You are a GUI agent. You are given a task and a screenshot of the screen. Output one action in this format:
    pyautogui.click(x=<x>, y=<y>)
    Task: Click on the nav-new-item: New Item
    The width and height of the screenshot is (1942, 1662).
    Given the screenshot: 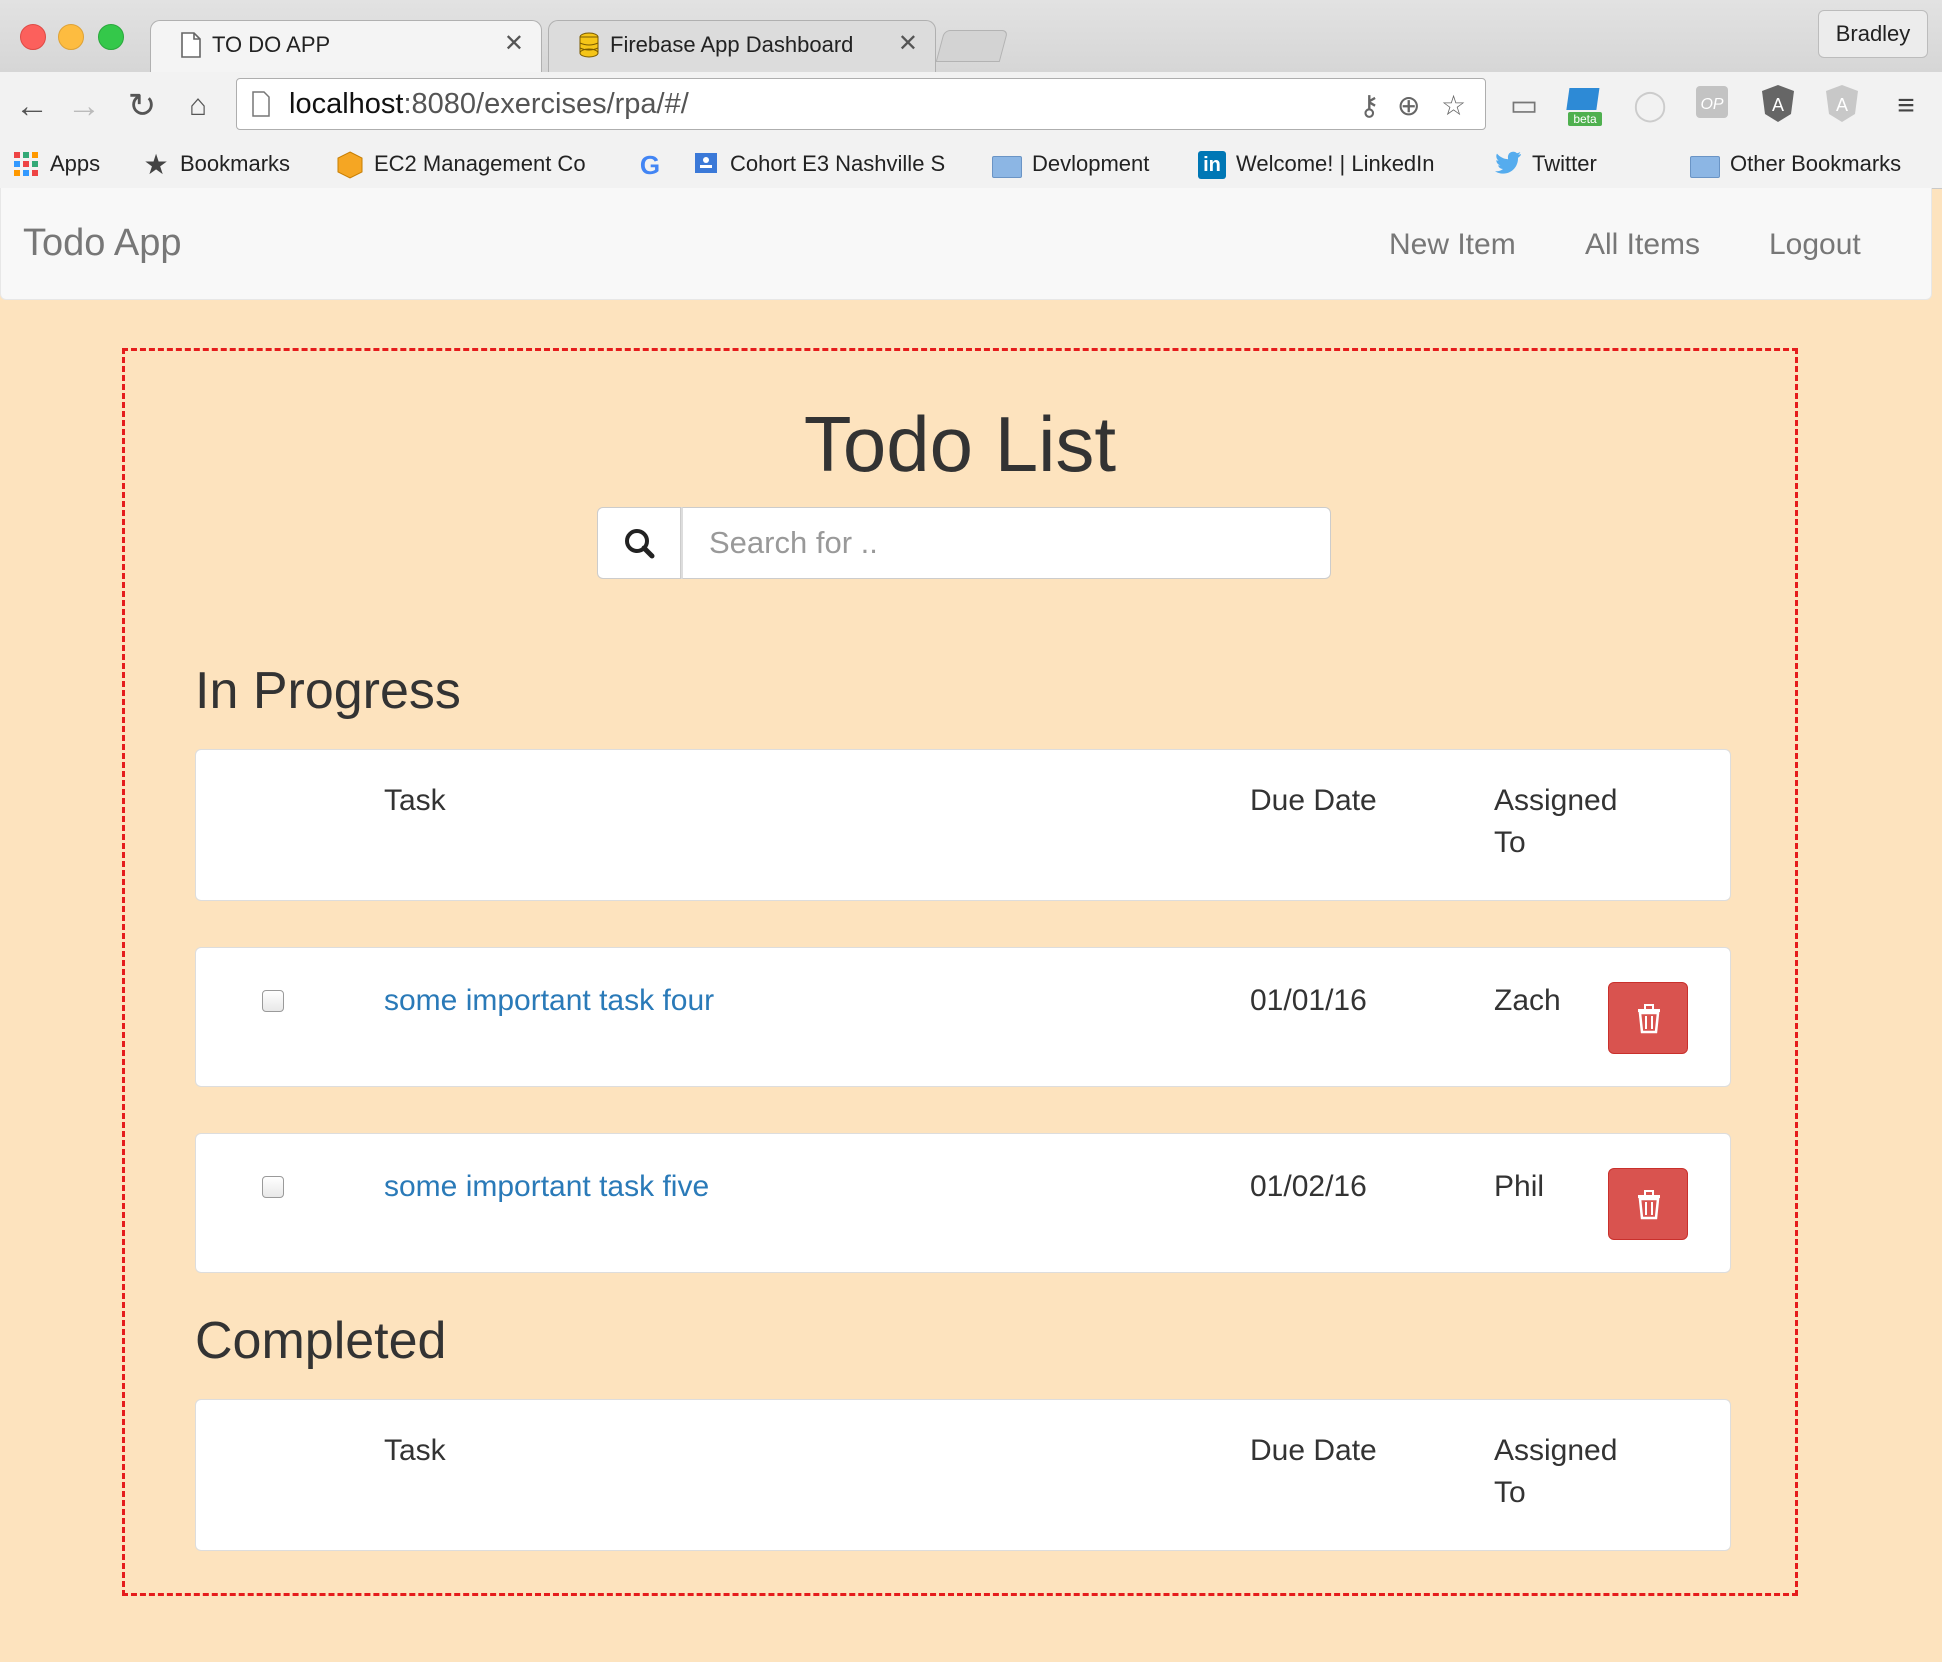 What is the action you would take?
    pyautogui.click(x=1452, y=245)
    